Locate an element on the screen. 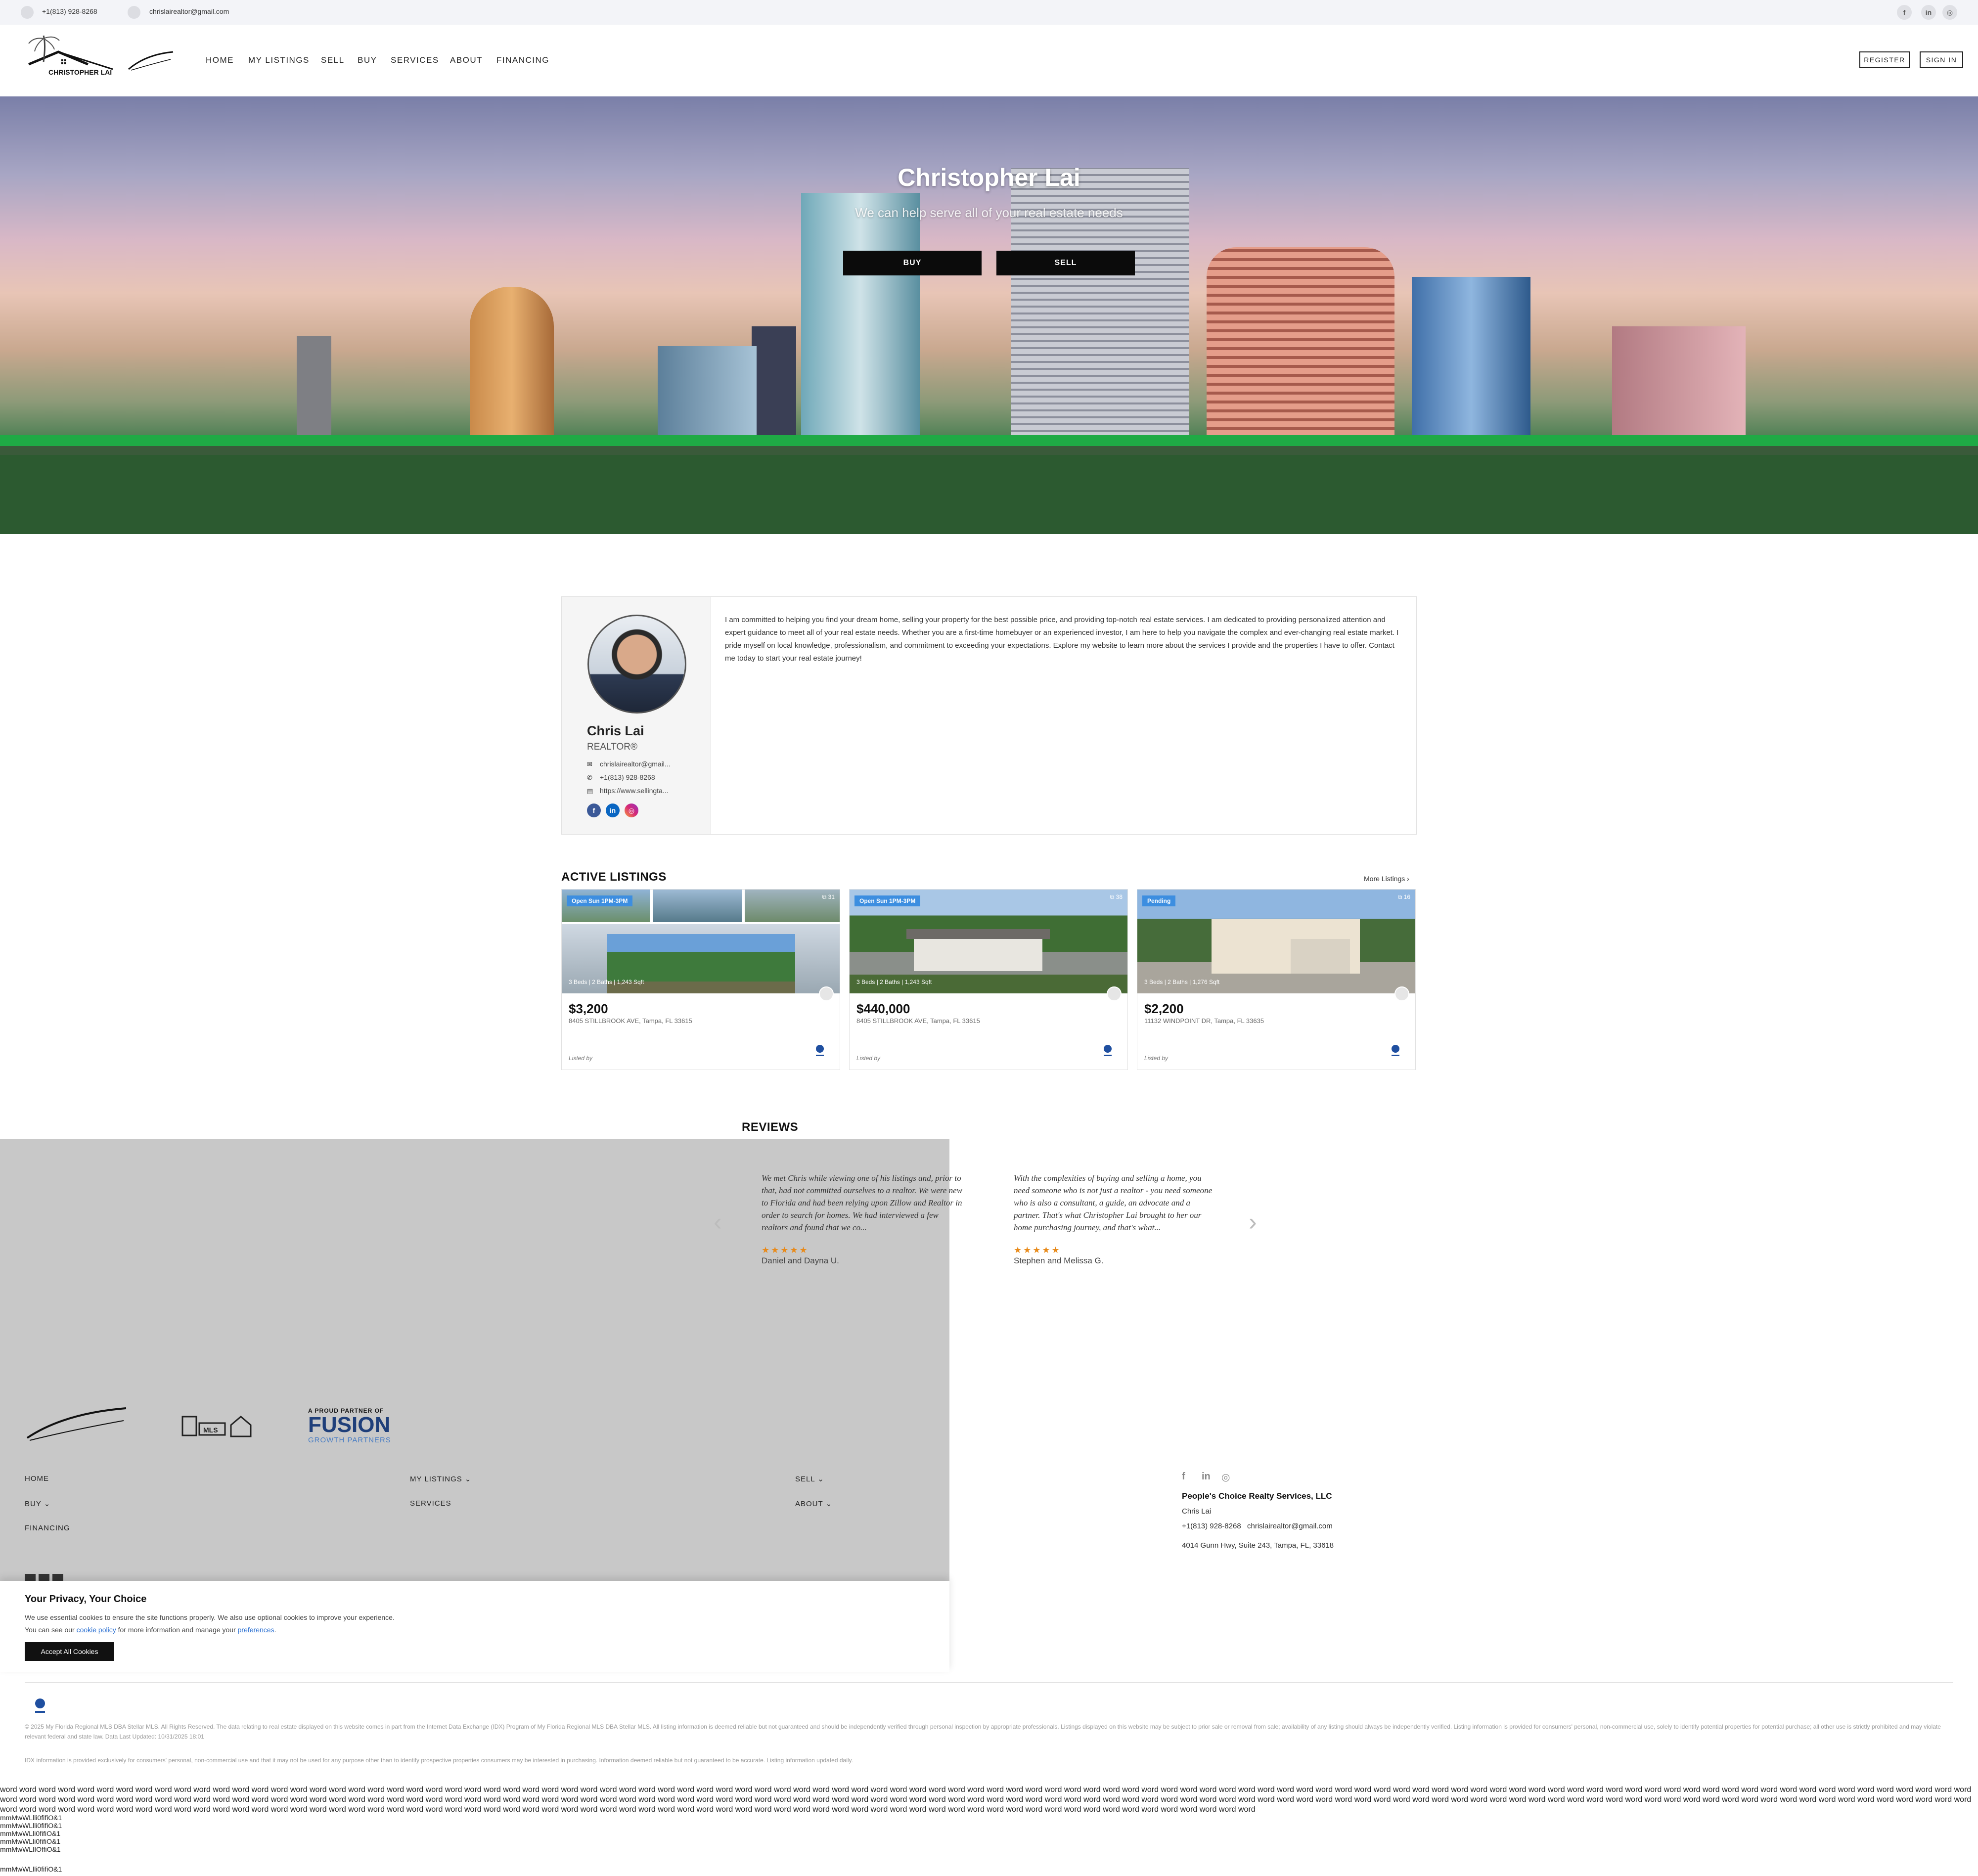  footer-nav-services: SERVICES is located at coordinates (430, 1503).